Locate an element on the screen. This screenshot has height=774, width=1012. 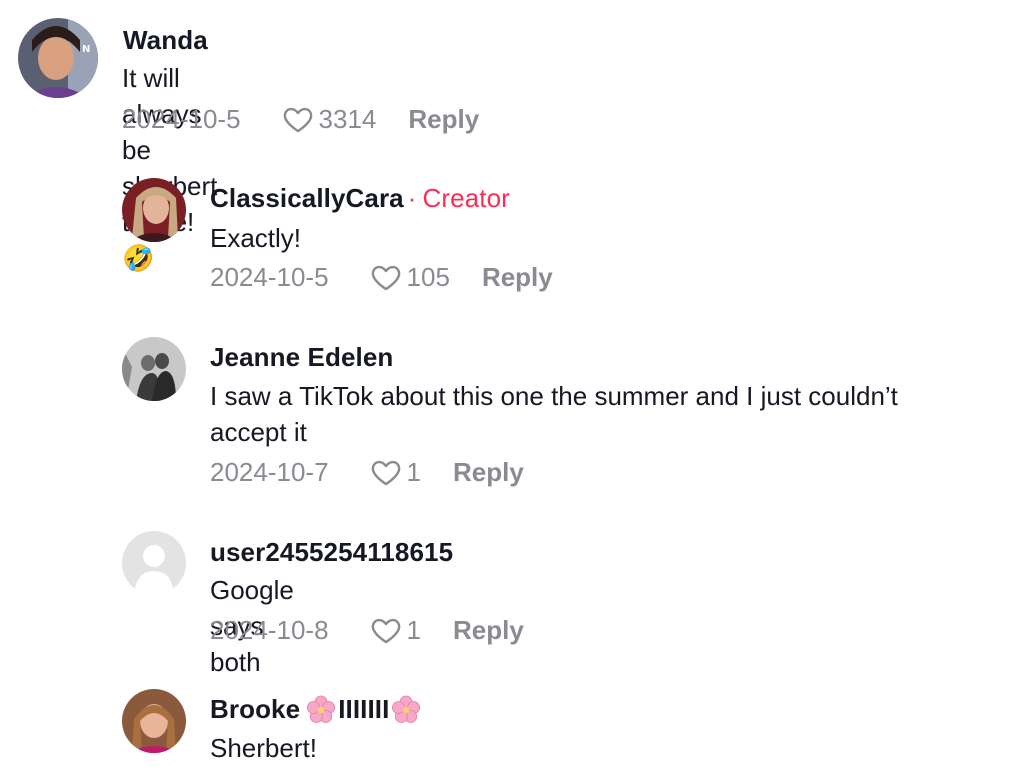
username: Wanda is located at coordinates (165, 40).